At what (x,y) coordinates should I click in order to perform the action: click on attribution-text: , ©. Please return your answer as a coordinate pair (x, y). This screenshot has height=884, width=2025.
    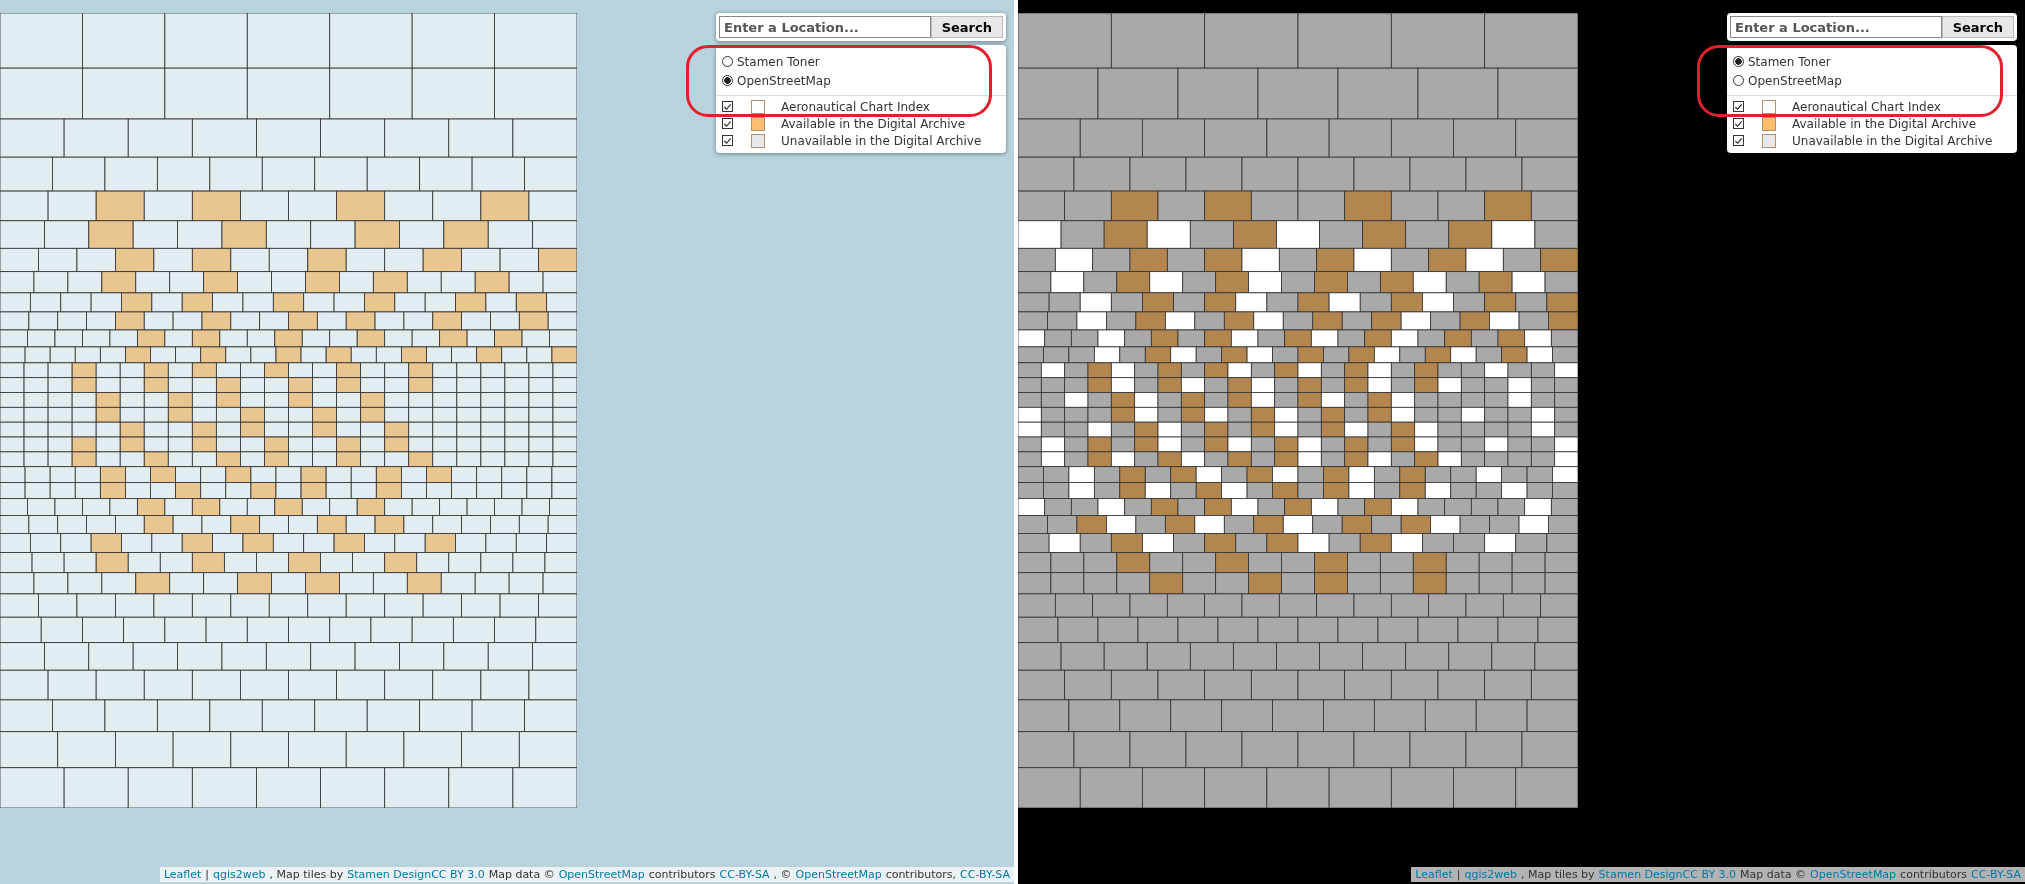
    Looking at the image, I should click on (782, 874).